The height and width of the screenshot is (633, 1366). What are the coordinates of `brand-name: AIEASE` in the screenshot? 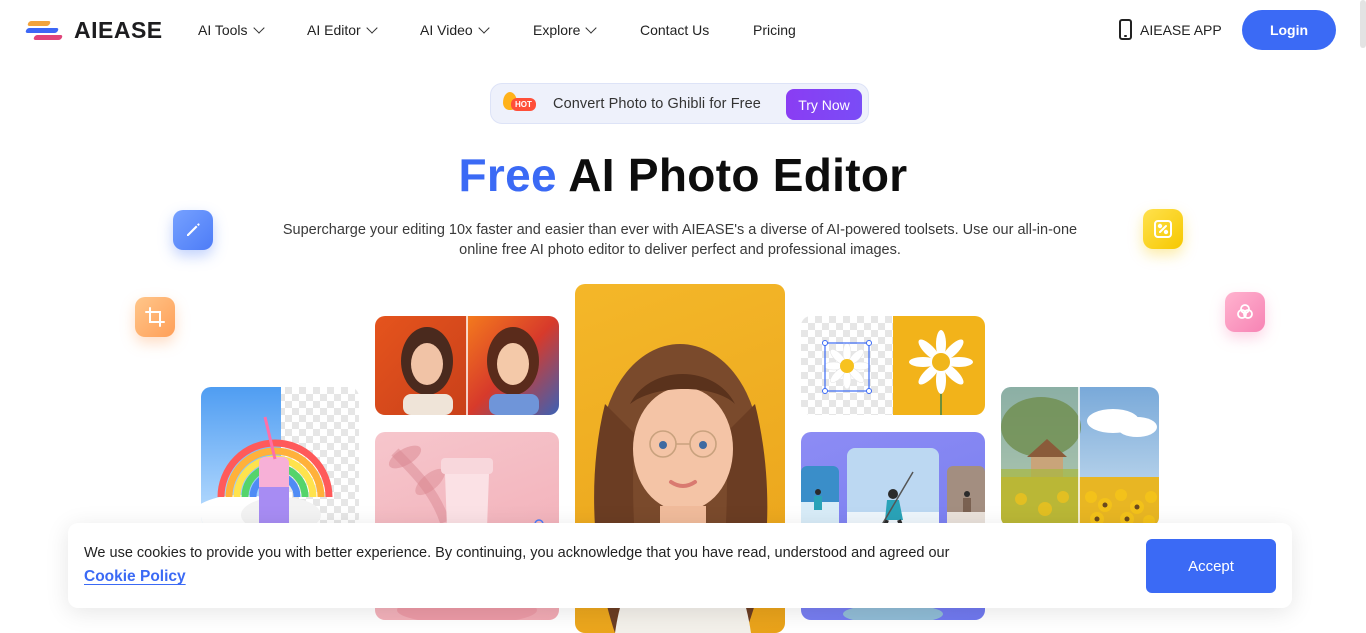 It's located at (118, 30).